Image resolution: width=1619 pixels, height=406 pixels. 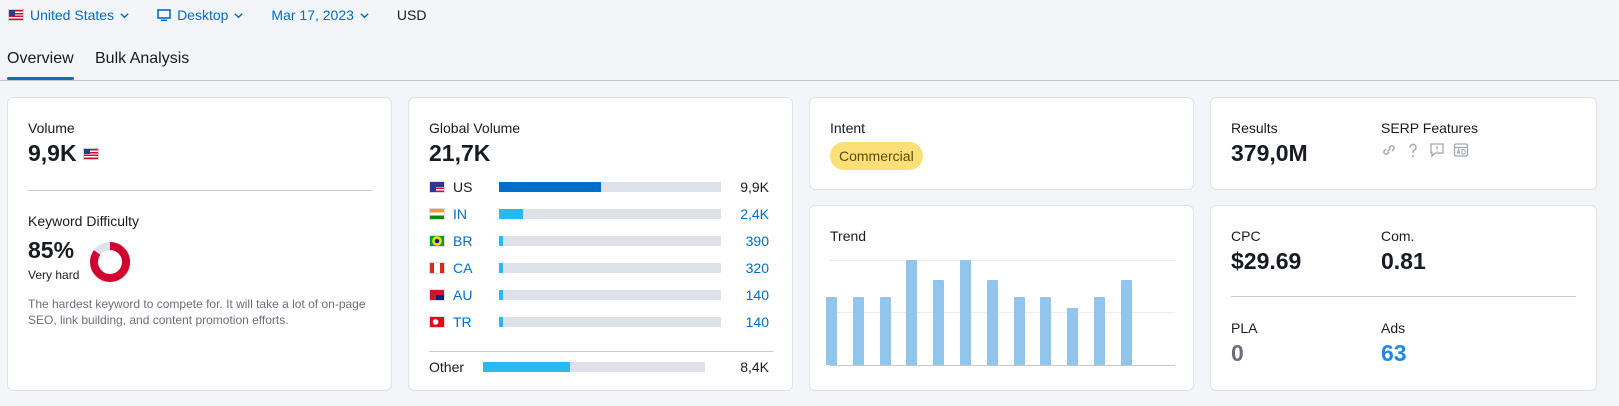 I want to click on kd-label: Keyword Difficulty, so click(x=84, y=221).